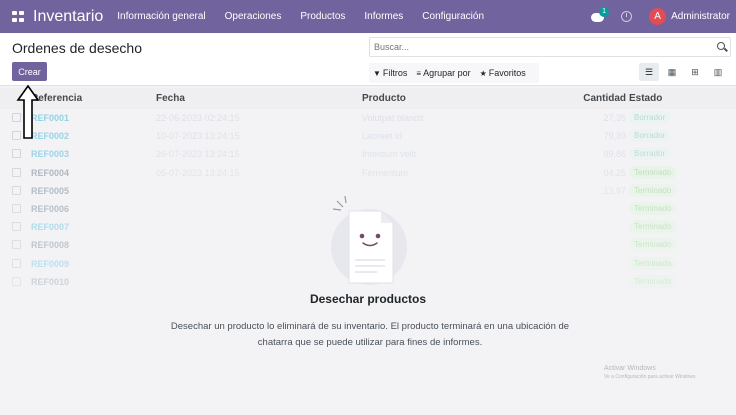  I want to click on row-ref: REF0004, so click(50, 172).